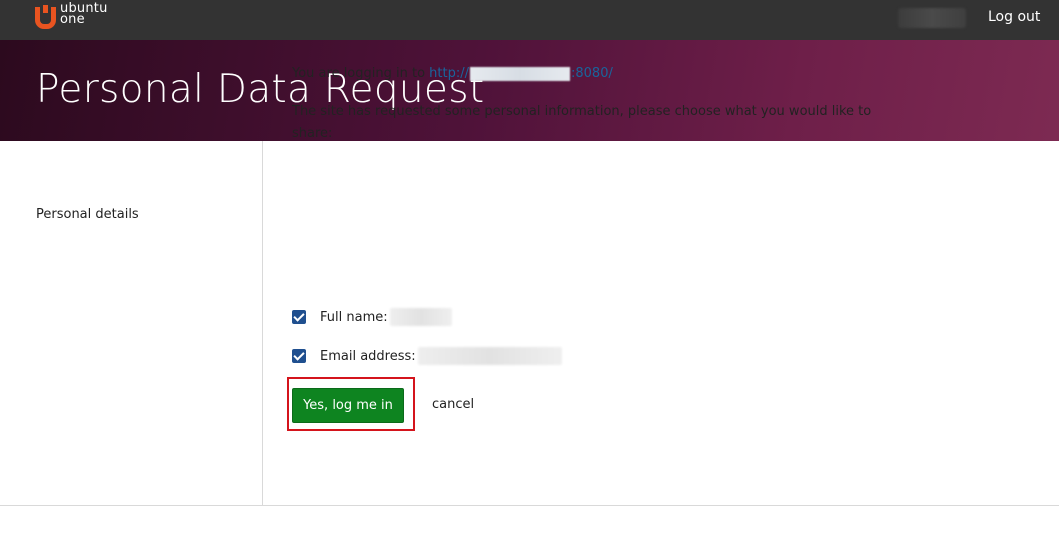 This screenshot has height=534, width=1059. I want to click on footer-divider, so click(529, 505).